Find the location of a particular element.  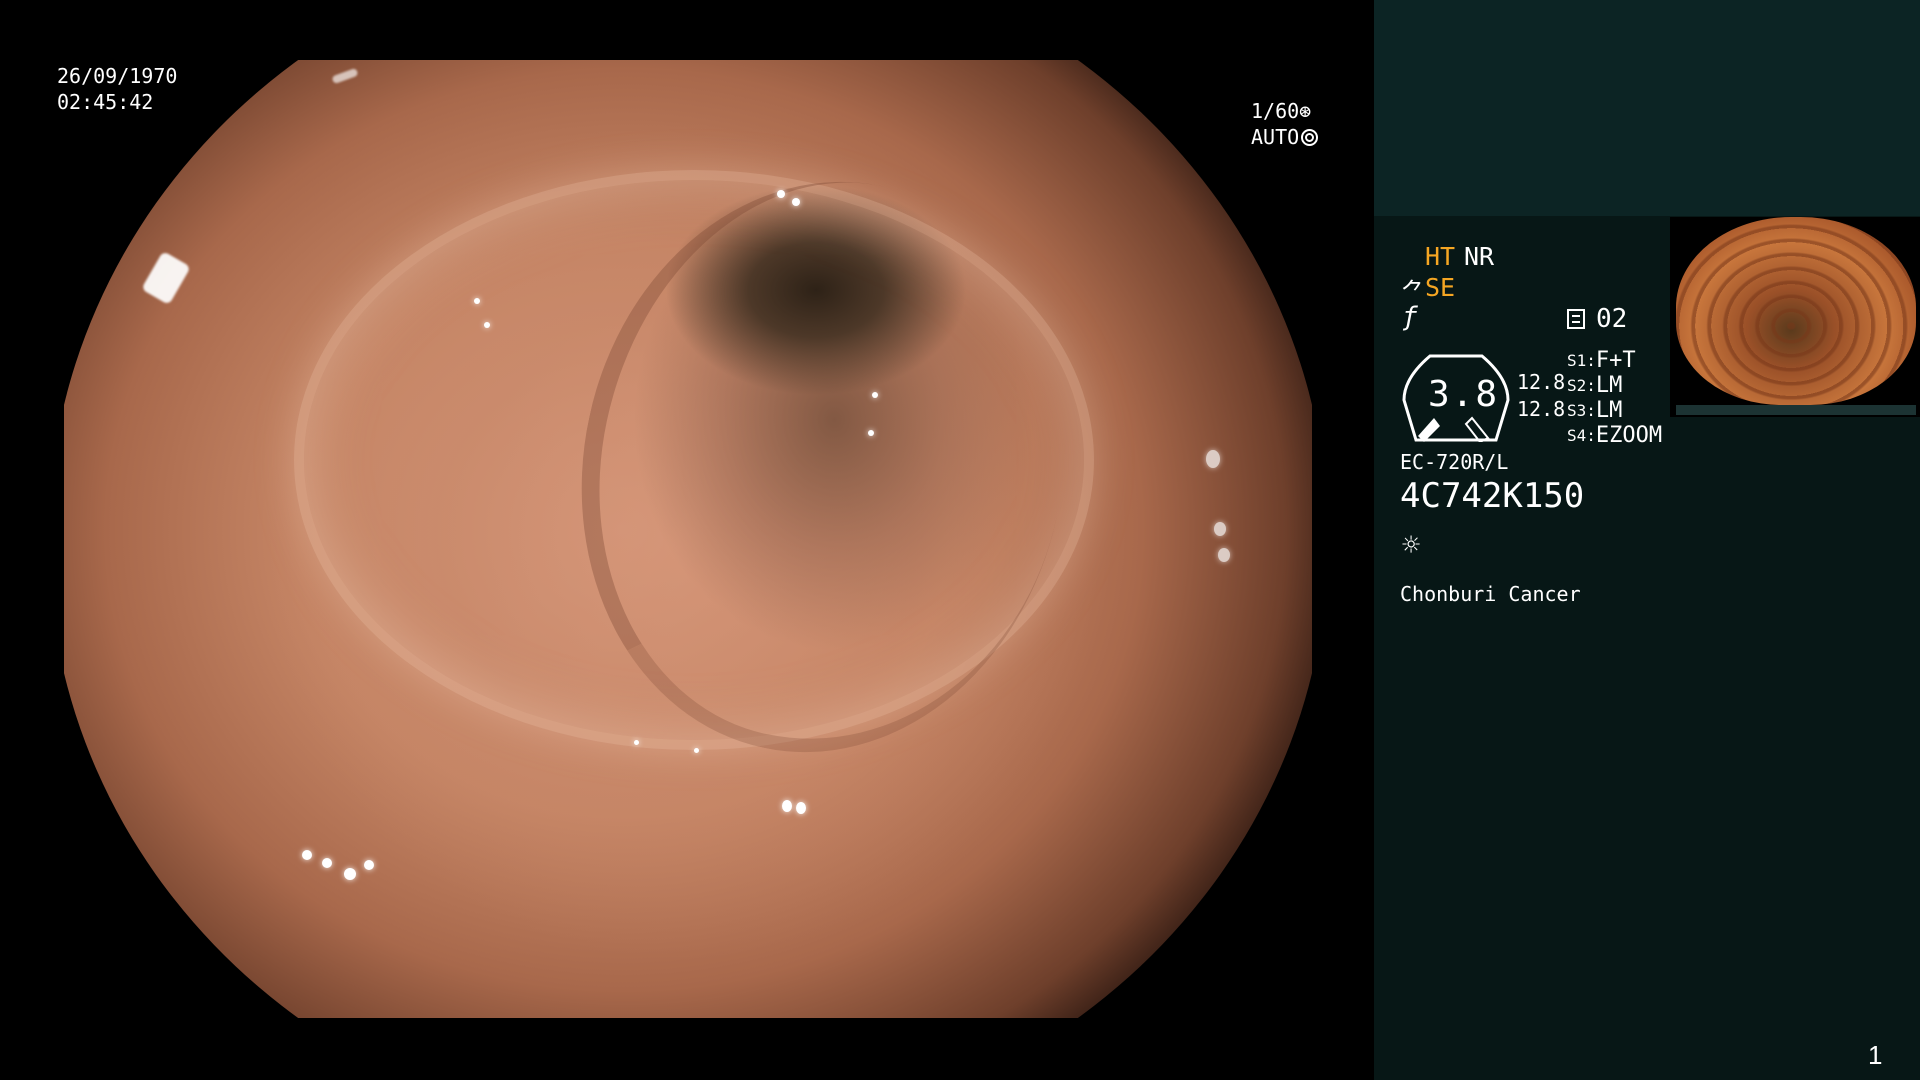

exposure-readout: 1/60⊛ AUTO is located at coordinates (1285, 124).